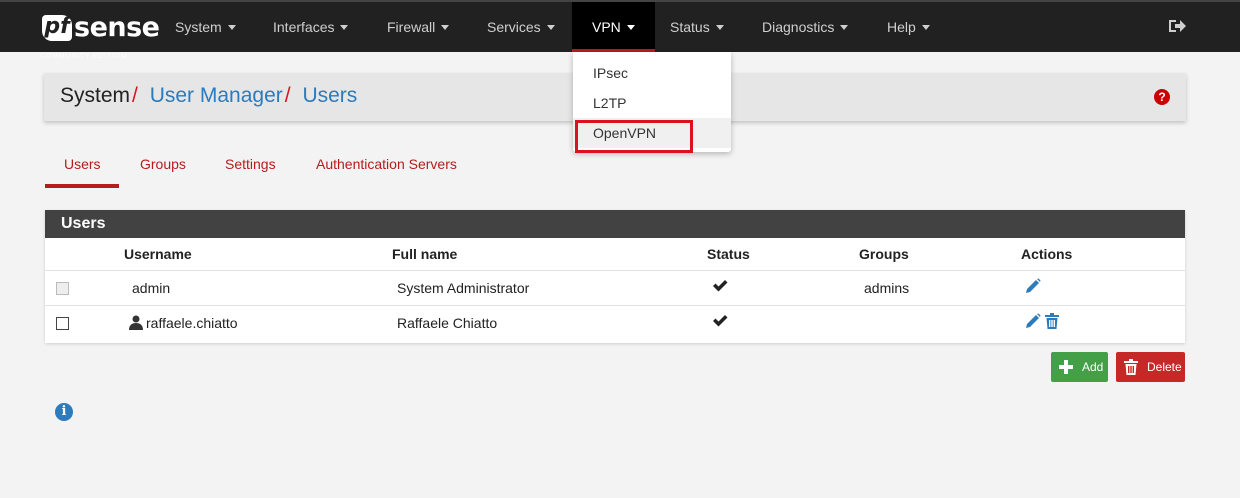 The width and height of the screenshot is (1240, 498). Describe the element at coordinates (425, 254) in the screenshot. I see `column-header-fullname: Full name` at that location.